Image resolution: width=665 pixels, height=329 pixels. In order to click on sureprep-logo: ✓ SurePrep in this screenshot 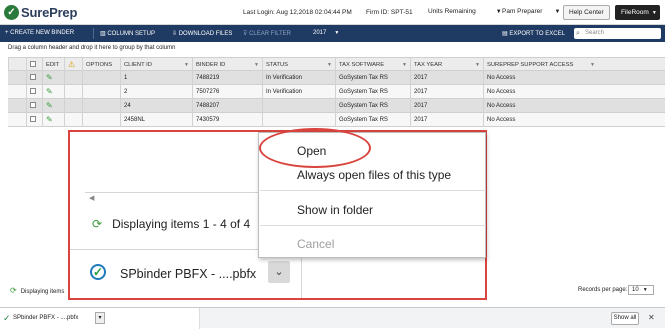, I will do `click(40, 12)`.